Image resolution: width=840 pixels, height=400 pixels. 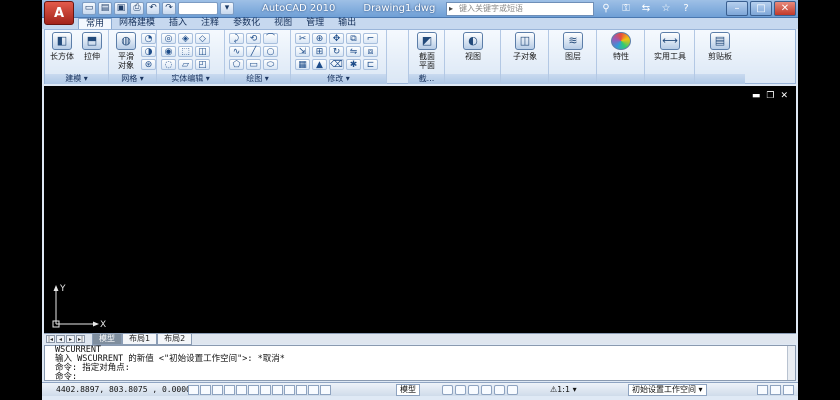 I want to click on stretch-icon: ⇲, so click(x=302, y=51).